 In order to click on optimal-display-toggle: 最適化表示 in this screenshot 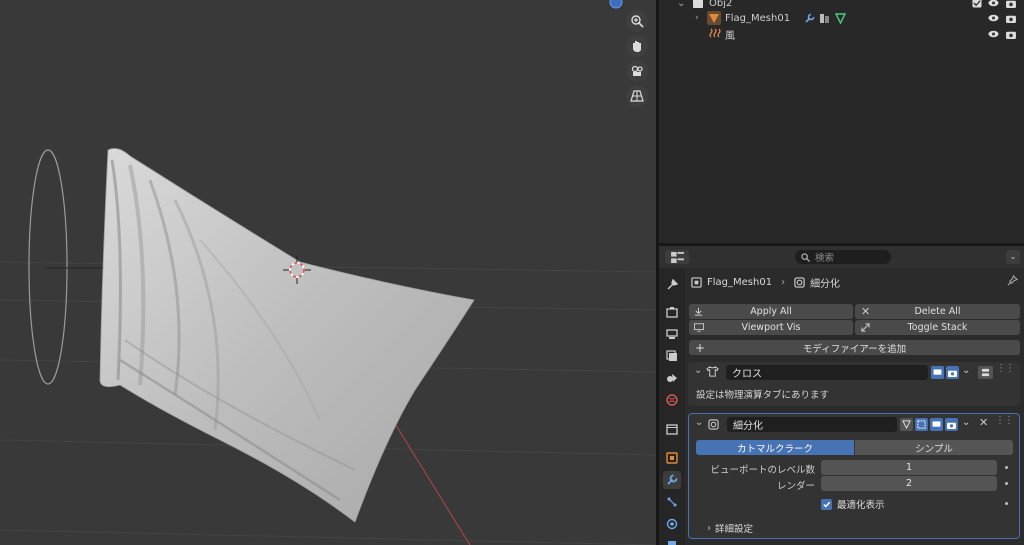, I will do `click(853, 504)`.